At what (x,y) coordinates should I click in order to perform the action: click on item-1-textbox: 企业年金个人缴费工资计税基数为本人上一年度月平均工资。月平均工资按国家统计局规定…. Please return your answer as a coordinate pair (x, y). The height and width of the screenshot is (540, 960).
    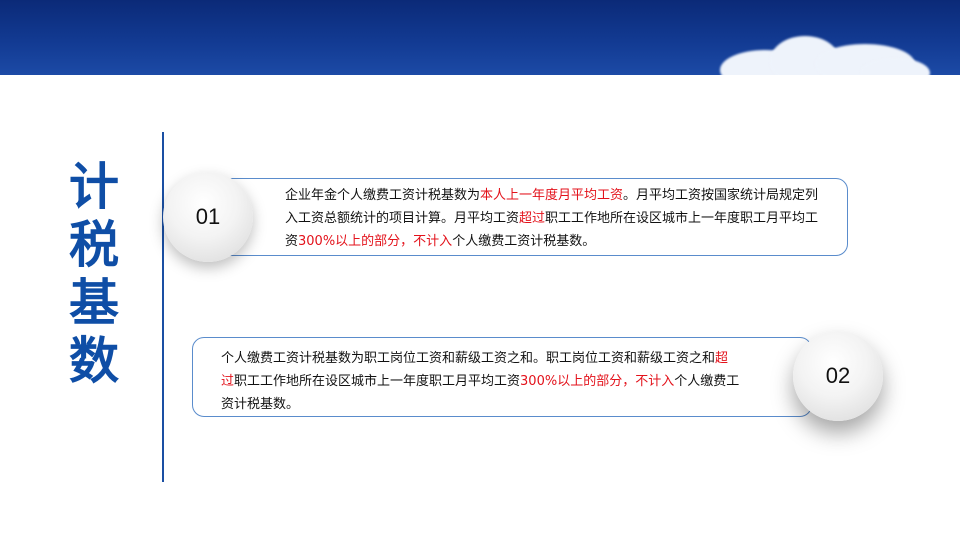
    Looking at the image, I should click on (522, 217).